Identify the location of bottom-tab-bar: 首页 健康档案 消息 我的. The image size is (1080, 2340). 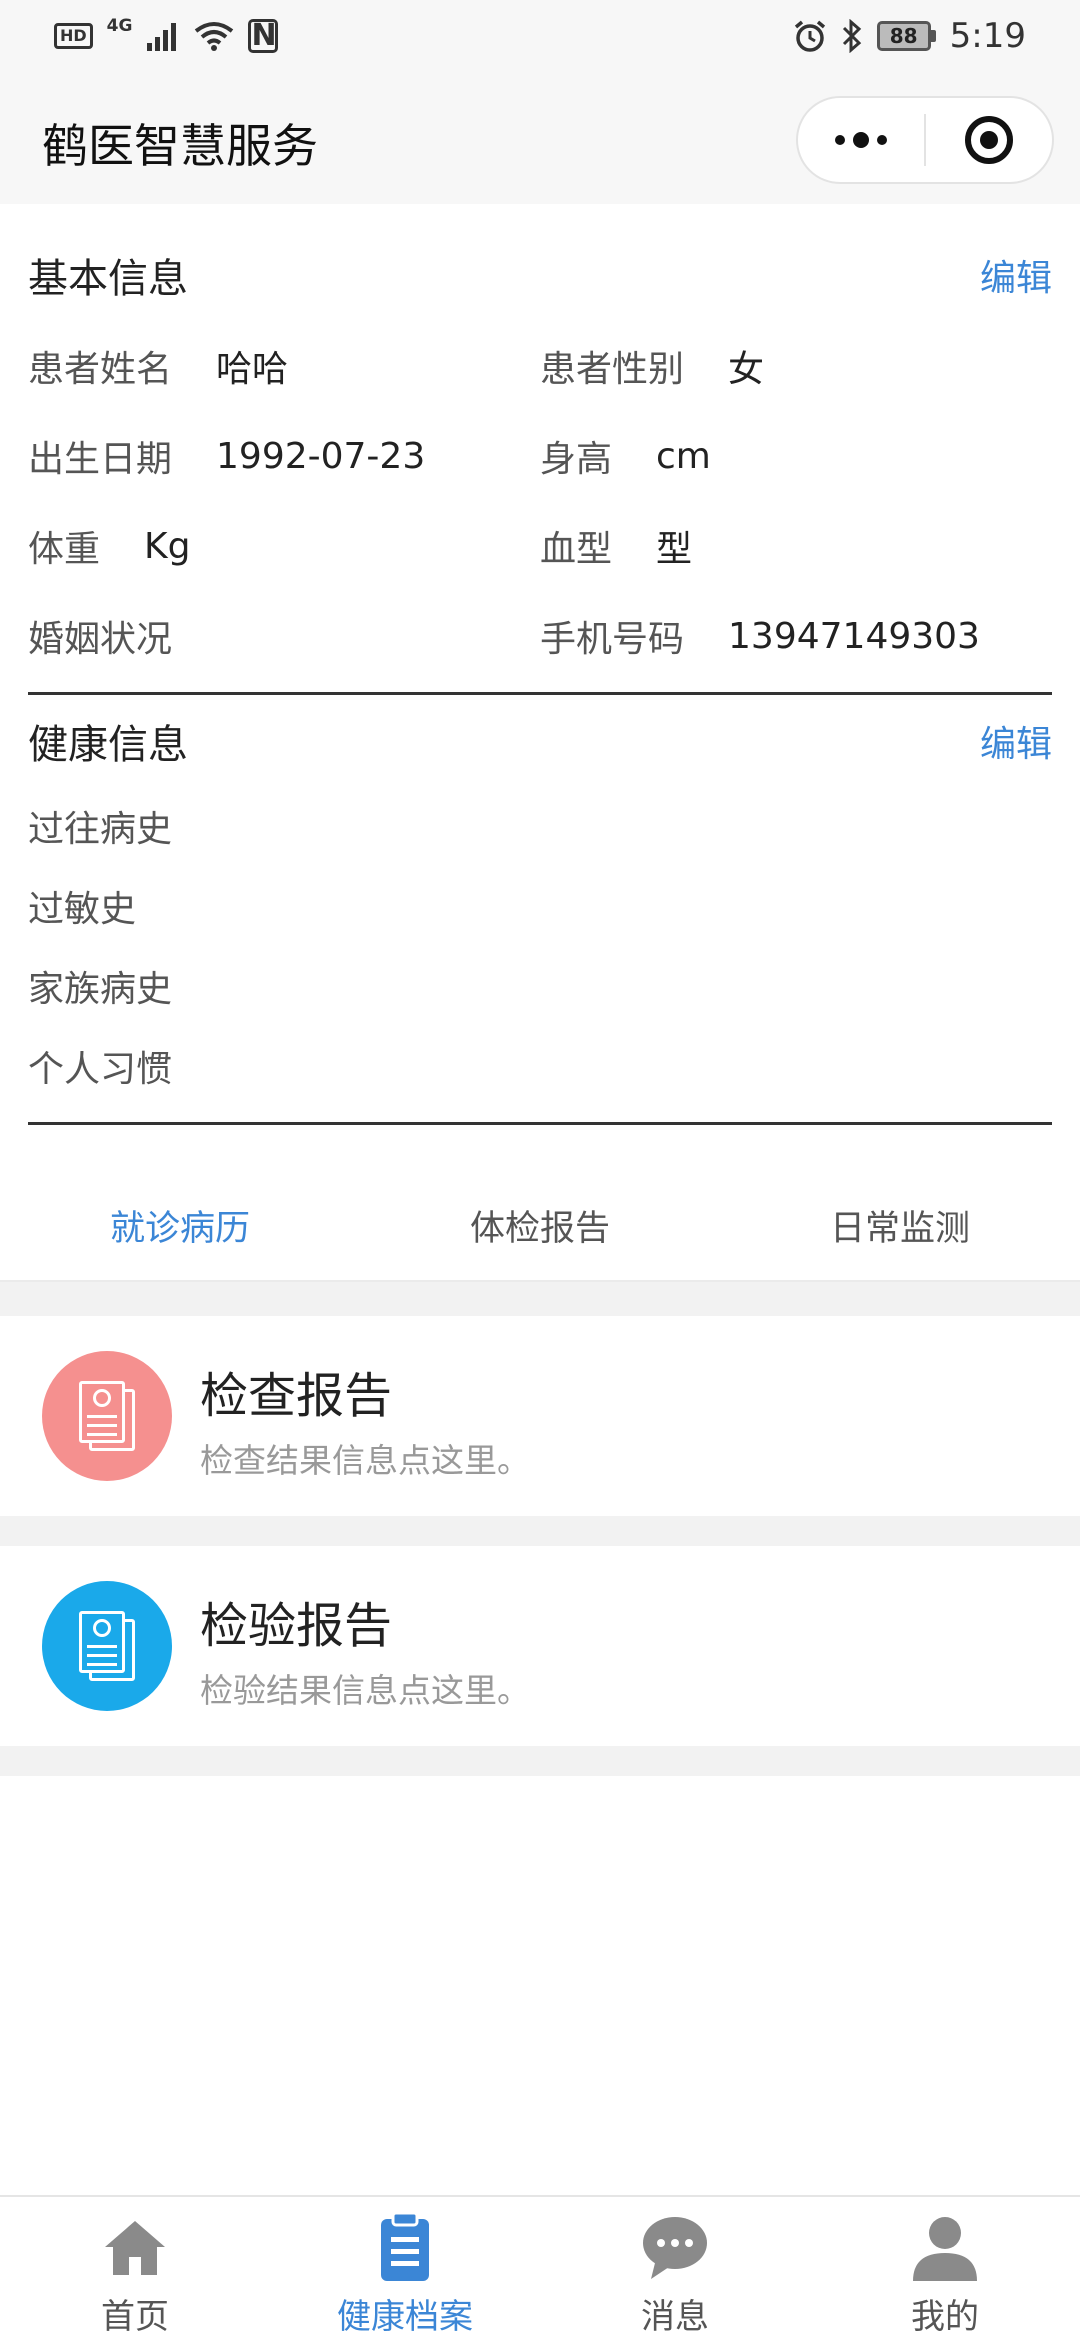
(540, 2267).